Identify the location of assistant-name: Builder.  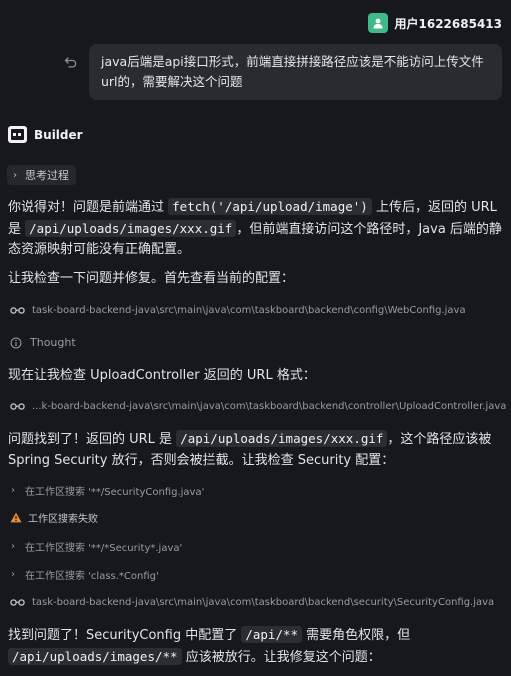
(58, 134).